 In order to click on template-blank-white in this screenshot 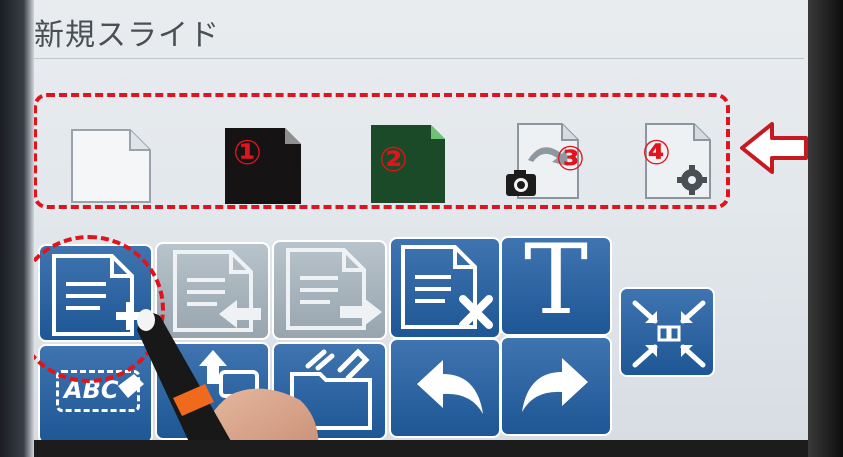, I will do `click(111, 166)`.